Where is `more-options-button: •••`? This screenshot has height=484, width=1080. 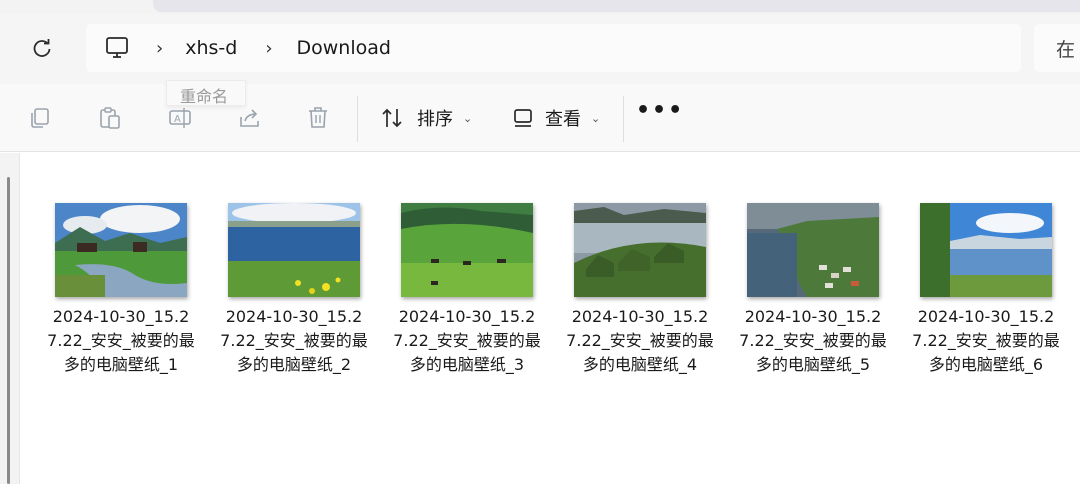 more-options-button: ••• is located at coordinates (660, 110).